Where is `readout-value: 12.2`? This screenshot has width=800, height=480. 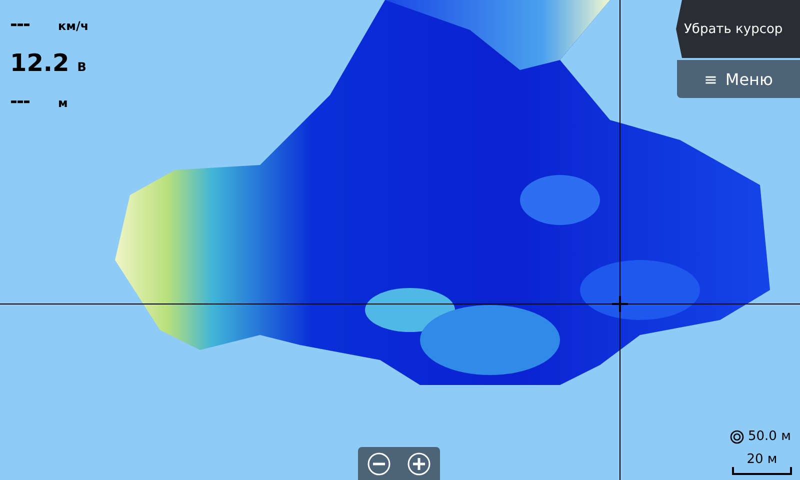
readout-value: 12.2 is located at coordinates (40, 63).